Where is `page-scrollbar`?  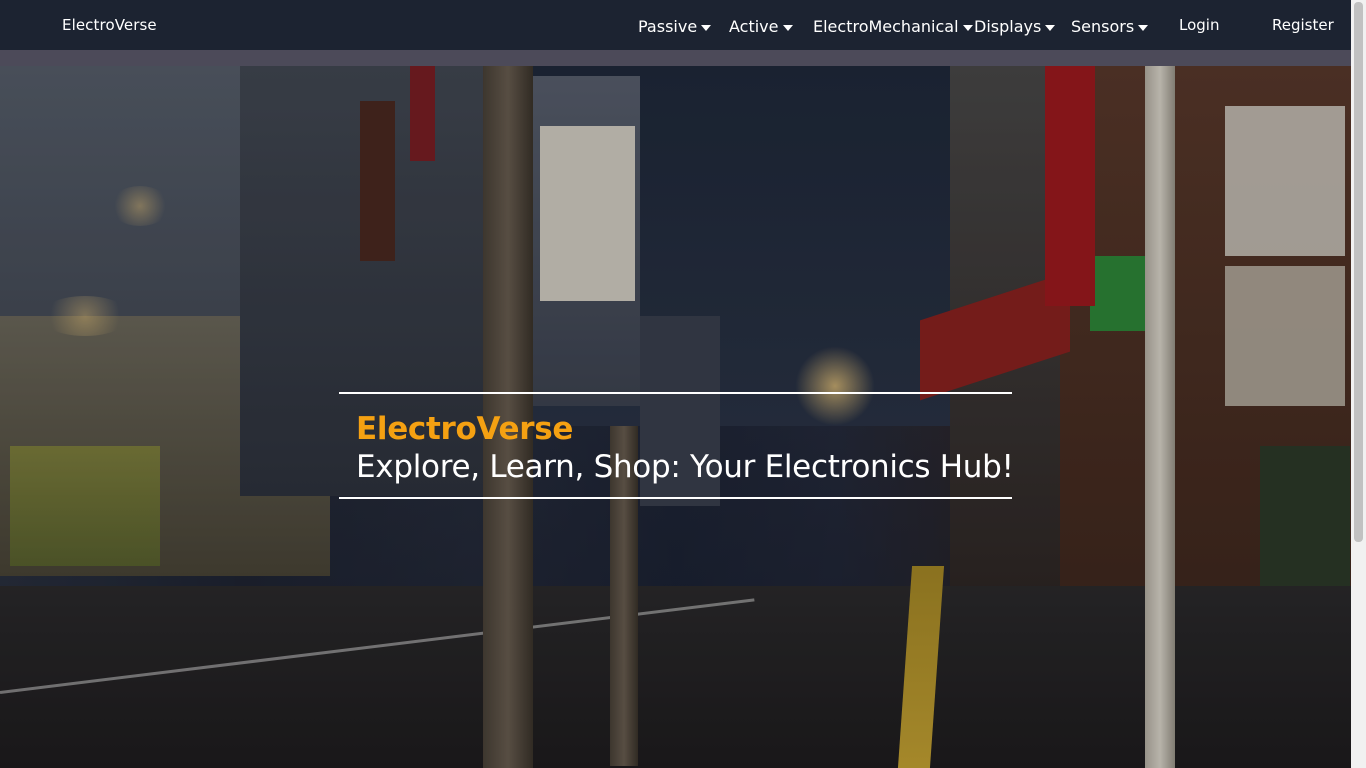 page-scrollbar is located at coordinates (1358, 384).